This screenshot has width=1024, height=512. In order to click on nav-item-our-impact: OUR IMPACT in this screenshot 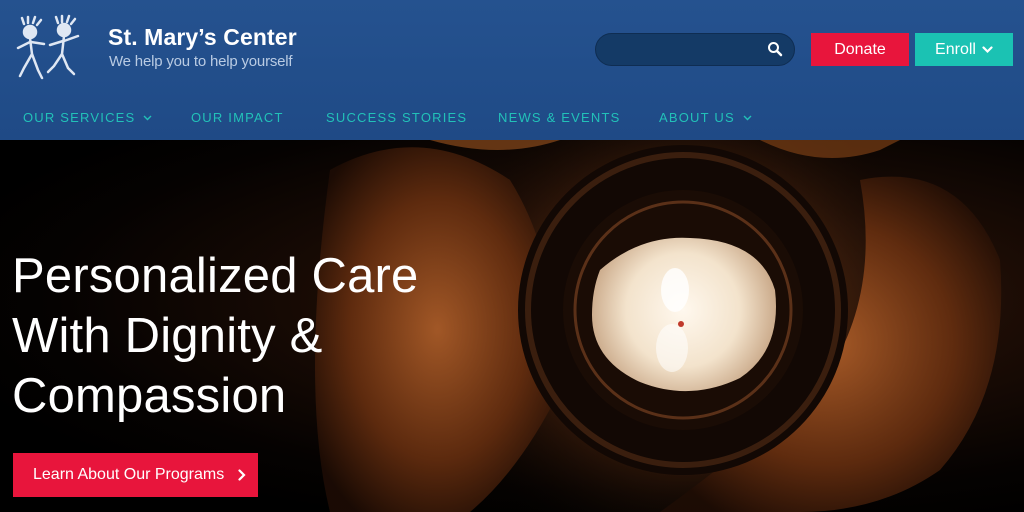, I will do `click(237, 117)`.